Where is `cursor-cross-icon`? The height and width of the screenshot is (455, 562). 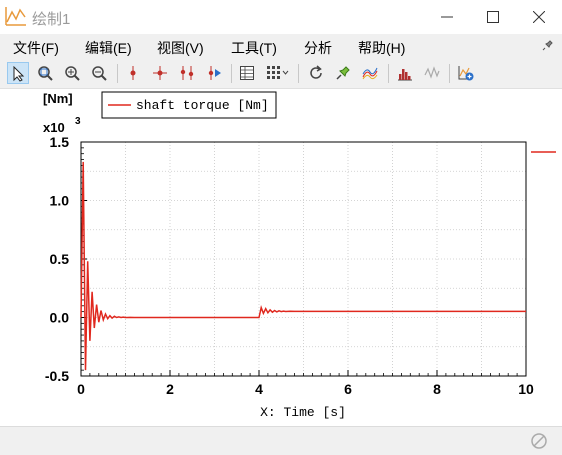 cursor-cross-icon is located at coordinates (160, 73).